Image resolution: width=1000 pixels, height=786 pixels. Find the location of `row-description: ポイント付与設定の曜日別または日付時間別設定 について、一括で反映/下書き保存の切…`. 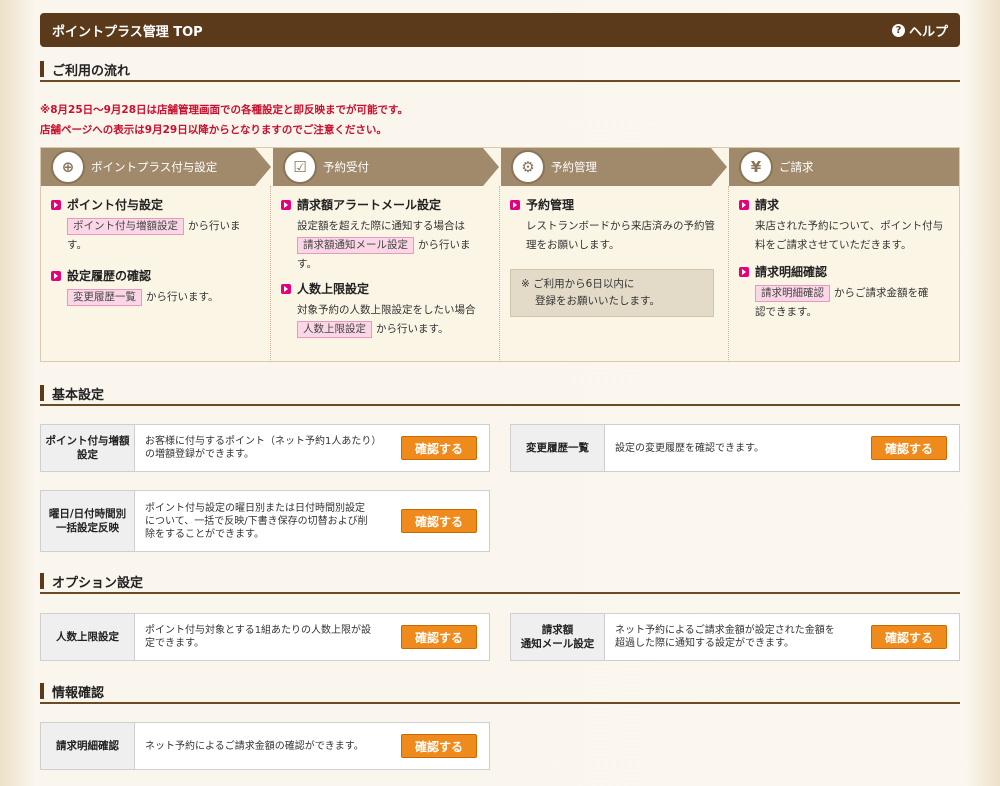

row-description: ポイント付与設定の曜日別または日付時間別設定 について、一括で反映/下書き保存の切… is located at coordinates (256, 521).